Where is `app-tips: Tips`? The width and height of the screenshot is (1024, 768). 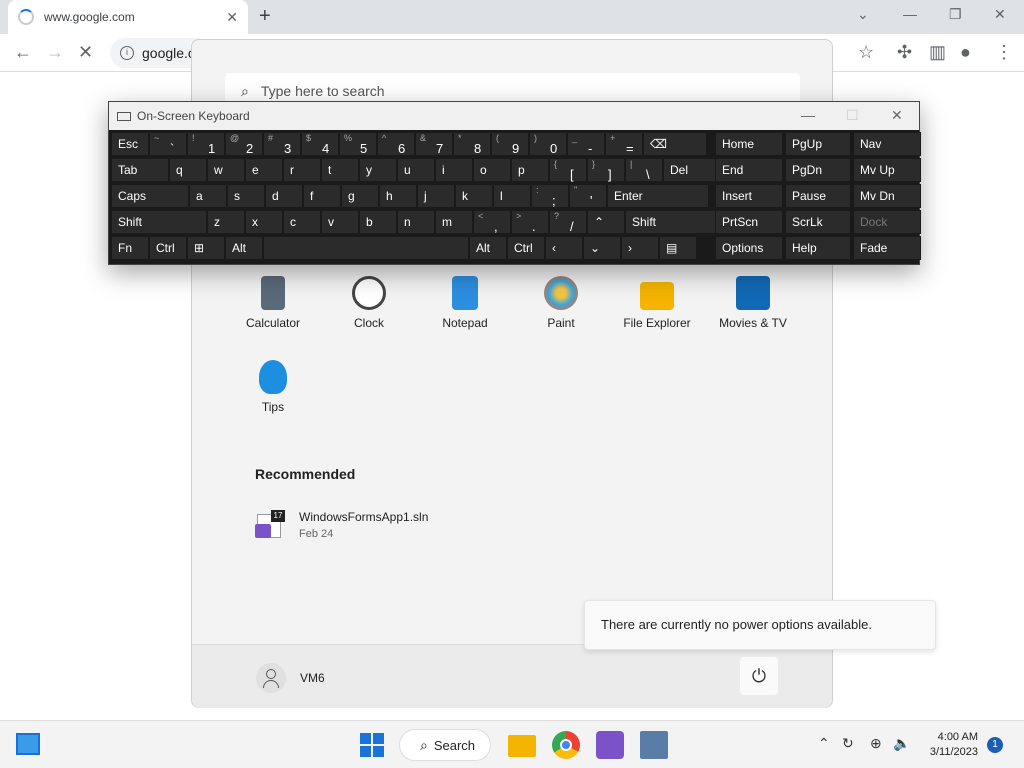 app-tips: Tips is located at coordinates (273, 387).